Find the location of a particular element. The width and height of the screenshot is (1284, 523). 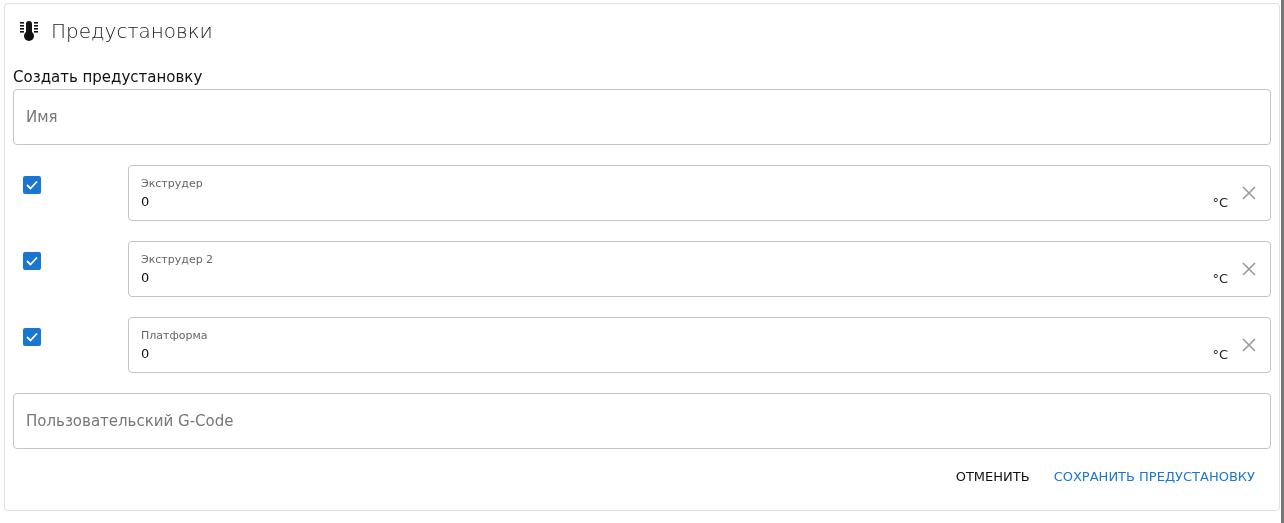

temperature-field: Экструдер 0 °C is located at coordinates (699, 193).